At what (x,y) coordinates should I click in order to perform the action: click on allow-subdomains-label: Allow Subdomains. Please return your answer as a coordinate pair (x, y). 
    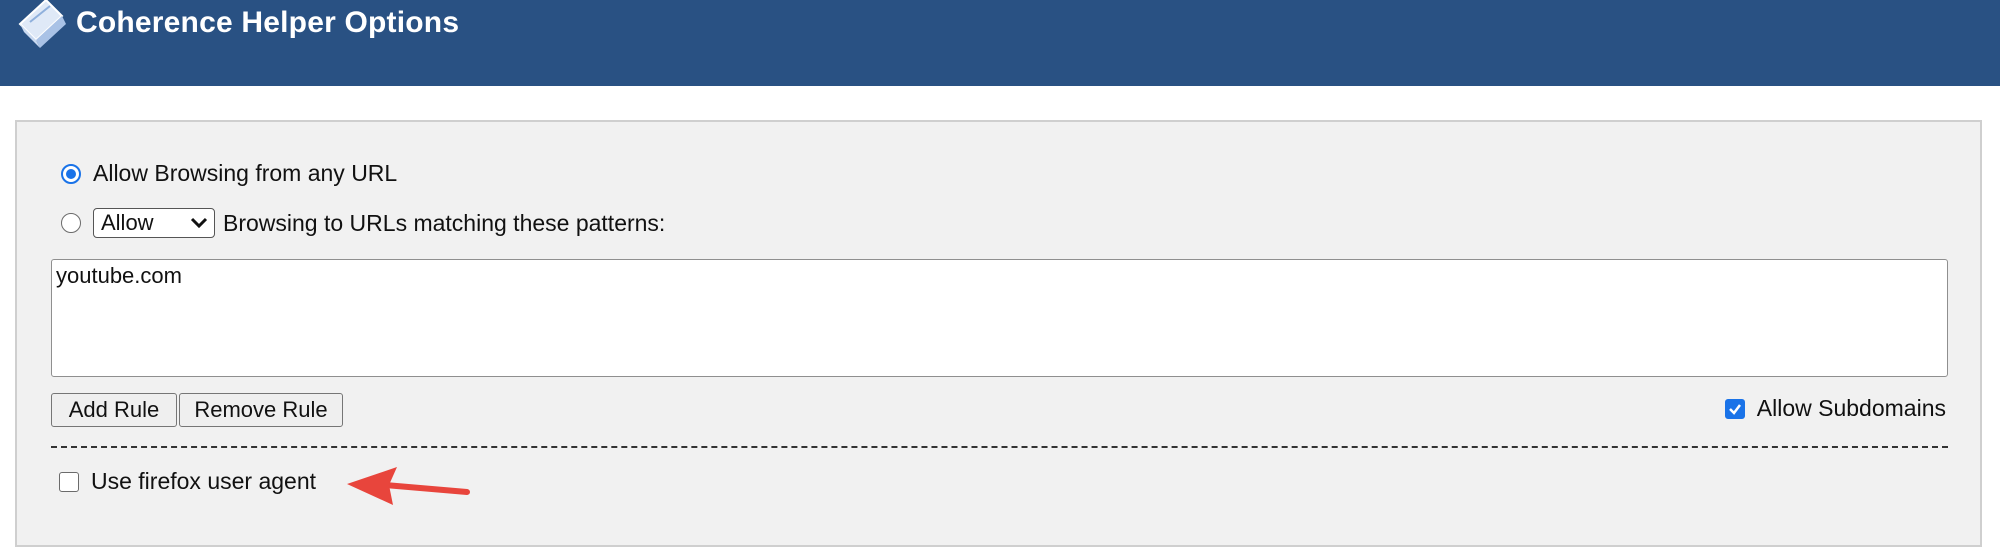
    Looking at the image, I should click on (1851, 408).